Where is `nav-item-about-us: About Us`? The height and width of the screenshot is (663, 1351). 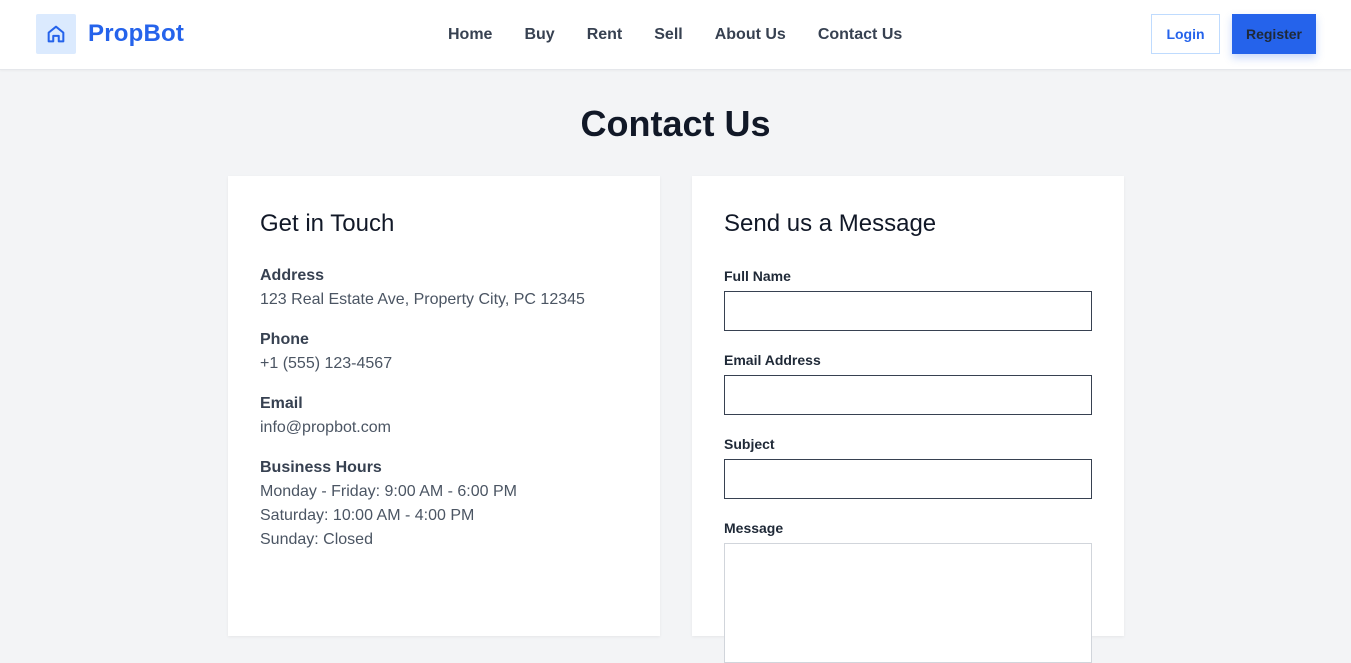 nav-item-about-us: About Us is located at coordinates (750, 35).